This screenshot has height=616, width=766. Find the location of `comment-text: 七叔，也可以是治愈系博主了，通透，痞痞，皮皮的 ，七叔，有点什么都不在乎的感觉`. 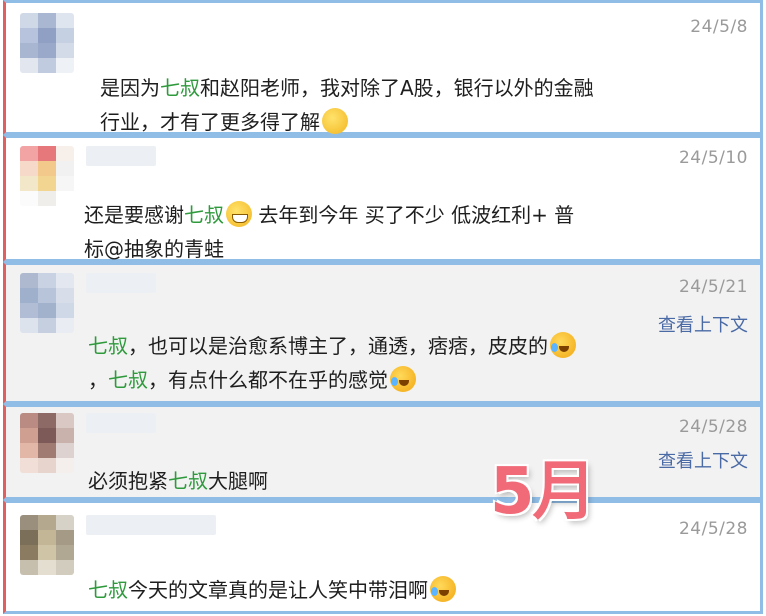

comment-text: 七叔，也可以是治愈系博主了，通透，痞痞，皮皮的 ，七叔，有点什么都不在乎的感觉 is located at coordinates (332, 363).